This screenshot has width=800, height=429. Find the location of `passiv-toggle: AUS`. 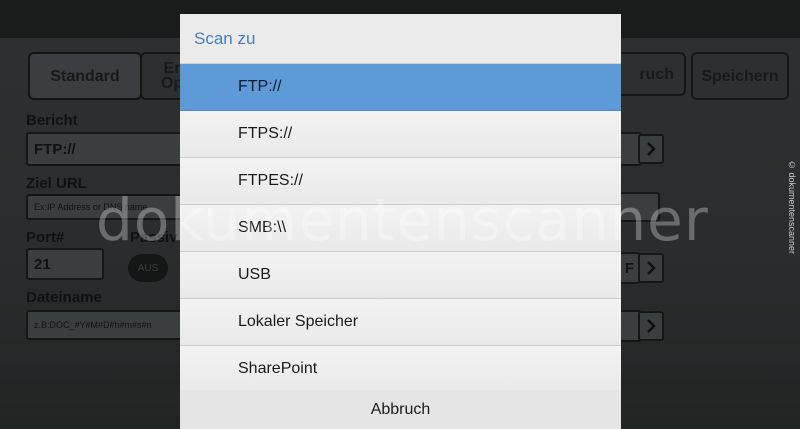

passiv-toggle: AUS is located at coordinates (148, 268).